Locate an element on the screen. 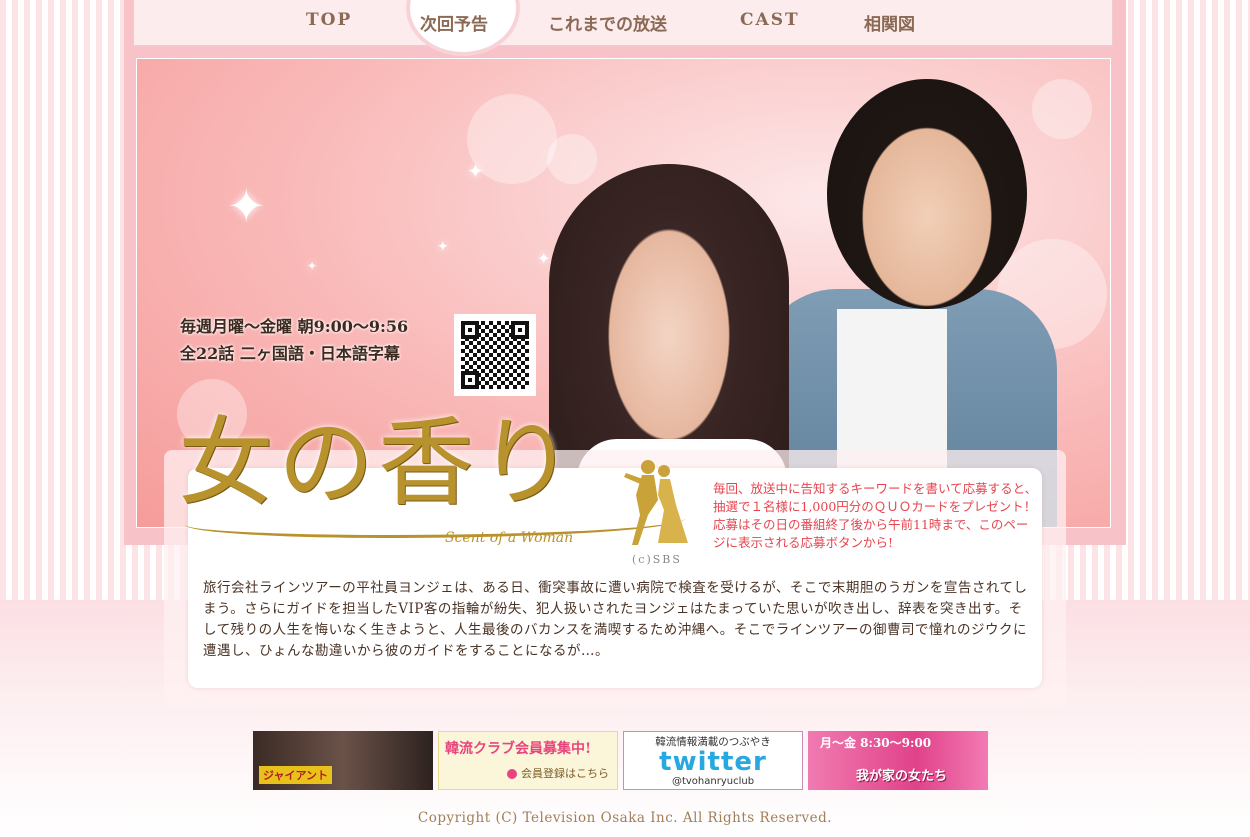 This screenshot has height=837, width=1250. qr-code is located at coordinates (495, 355).